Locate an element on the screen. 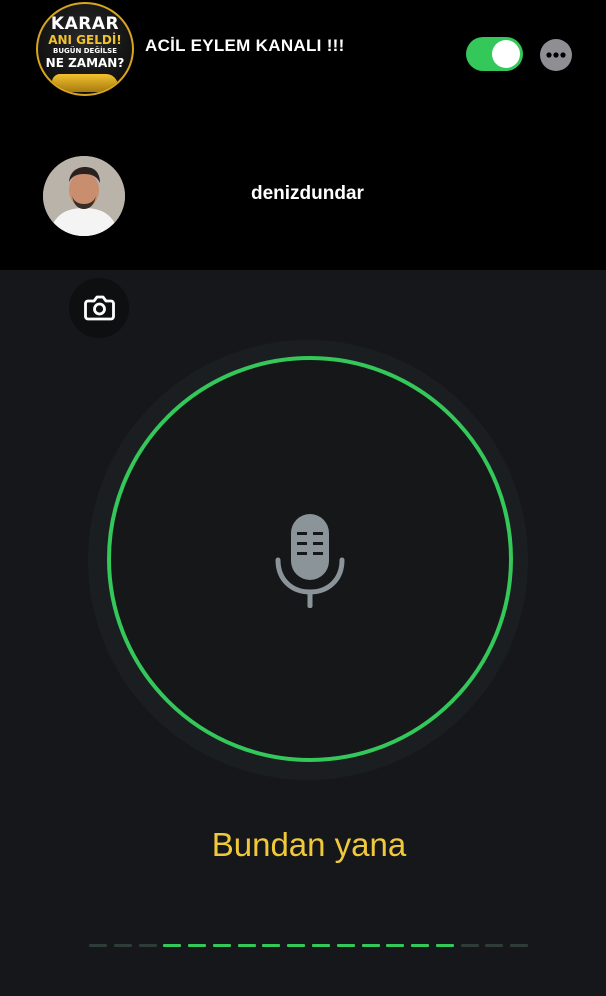  camera-button is located at coordinates (99, 308).